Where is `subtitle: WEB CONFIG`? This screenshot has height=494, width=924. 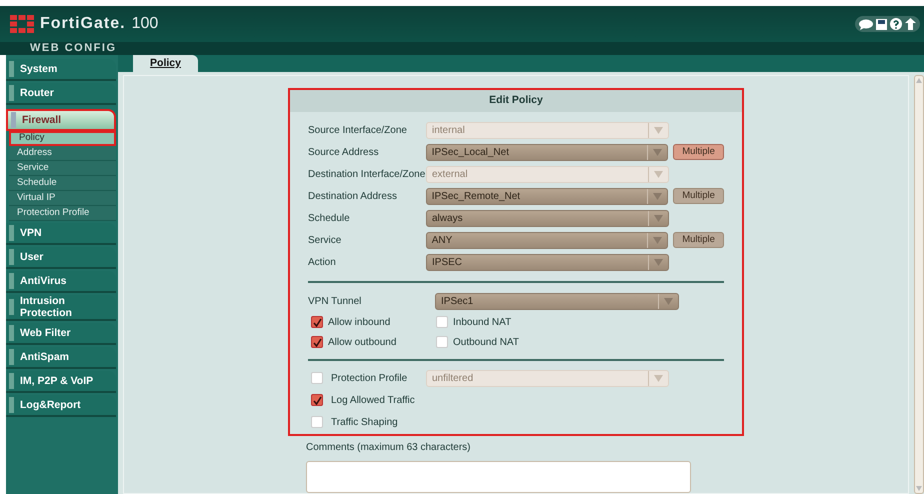
subtitle: WEB CONFIG is located at coordinates (73, 48).